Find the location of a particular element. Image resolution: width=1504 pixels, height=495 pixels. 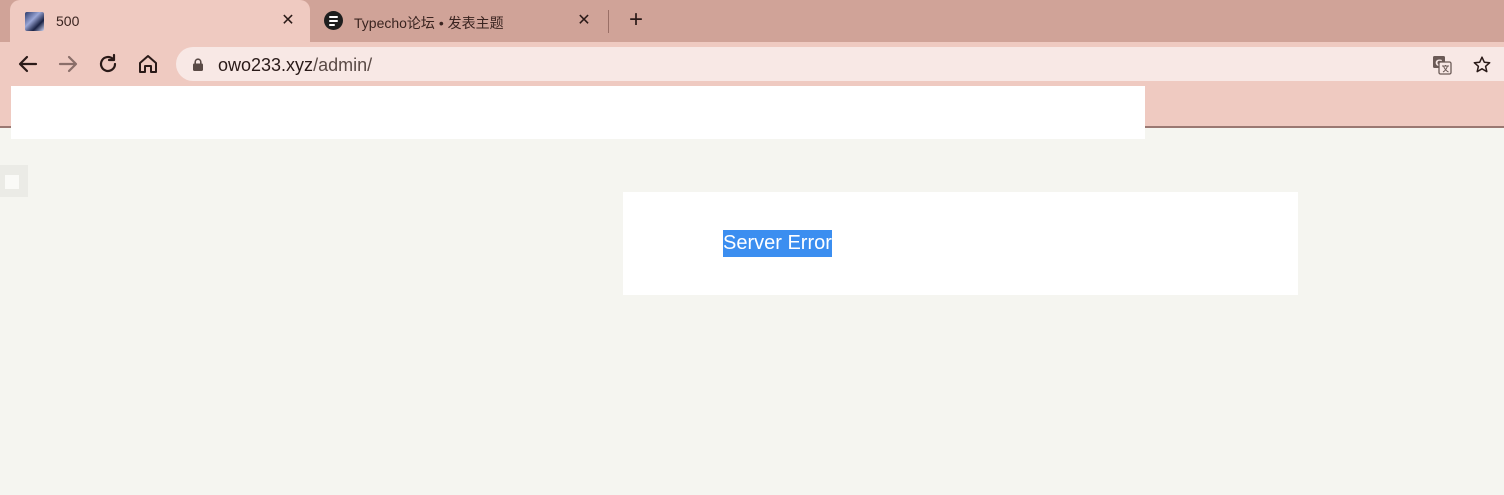

tab-title: 500 is located at coordinates (68, 21).